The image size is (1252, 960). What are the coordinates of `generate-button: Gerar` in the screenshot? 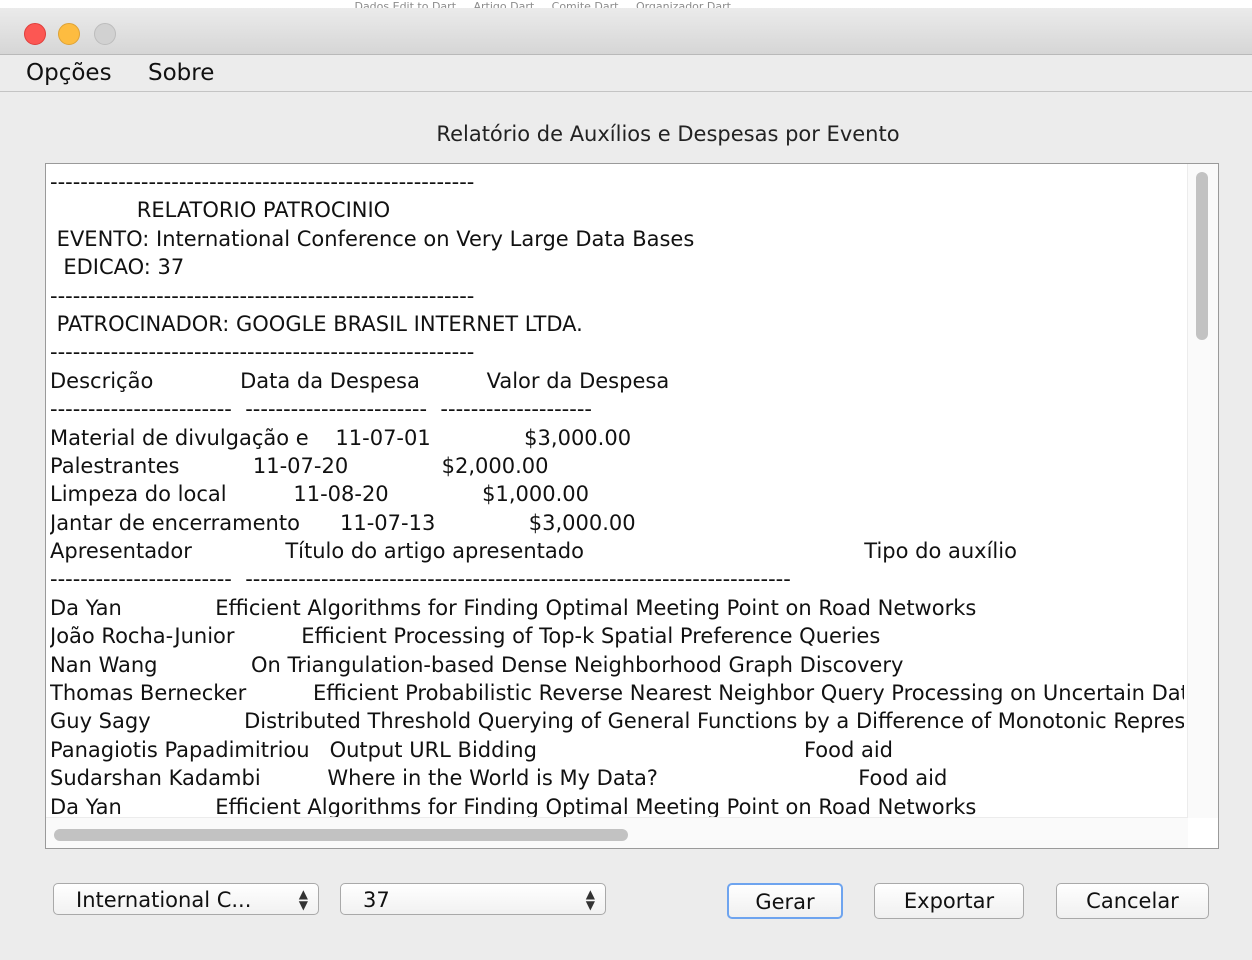 It's located at (785, 901).